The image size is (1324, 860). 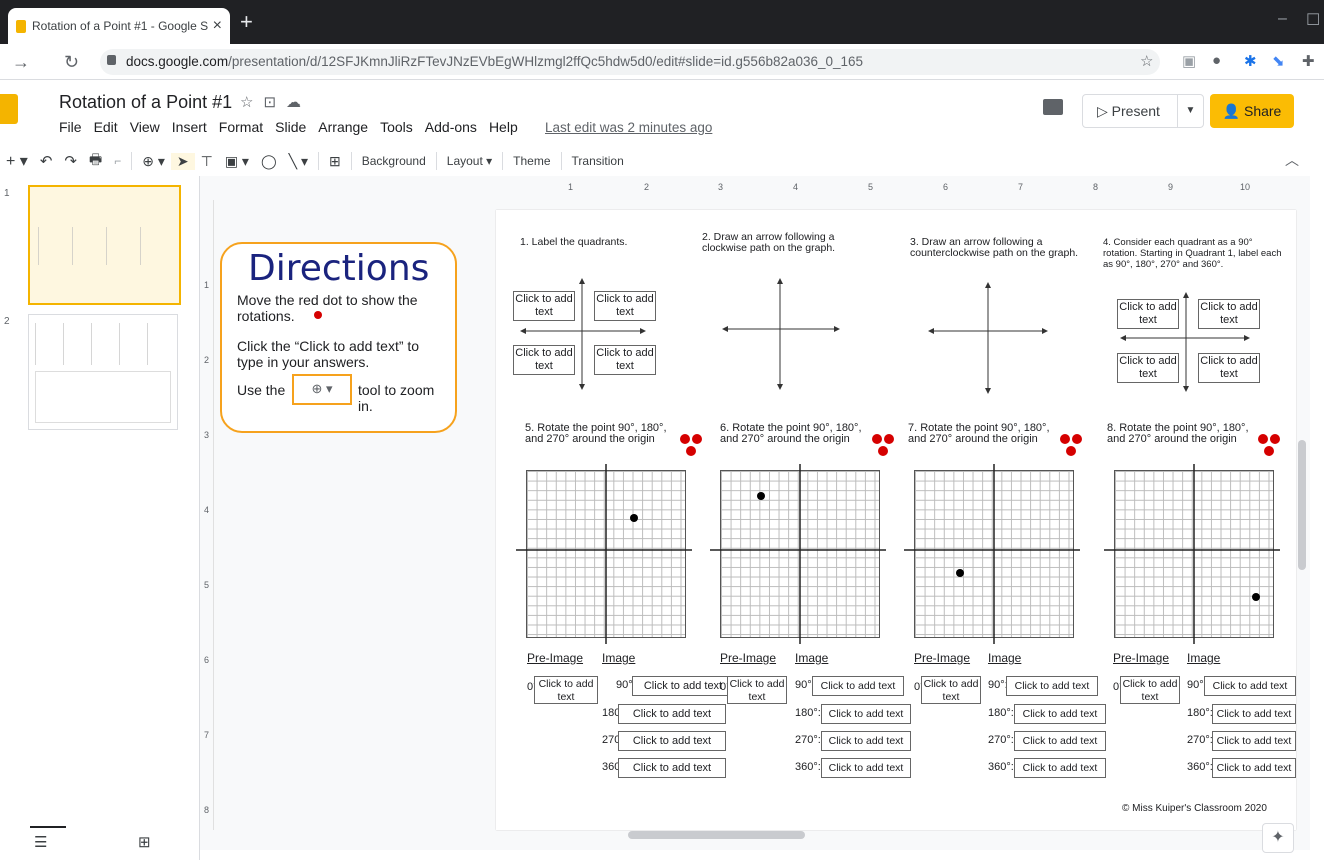 What do you see at coordinates (145, 127) in the screenshot?
I see `menu-view: View` at bounding box center [145, 127].